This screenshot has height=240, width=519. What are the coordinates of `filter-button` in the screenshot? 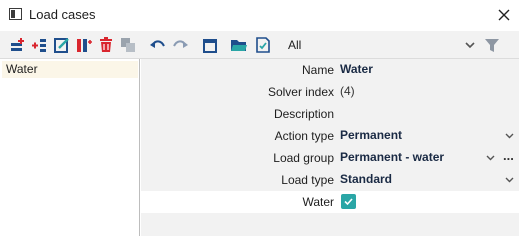 It's located at (492, 45).